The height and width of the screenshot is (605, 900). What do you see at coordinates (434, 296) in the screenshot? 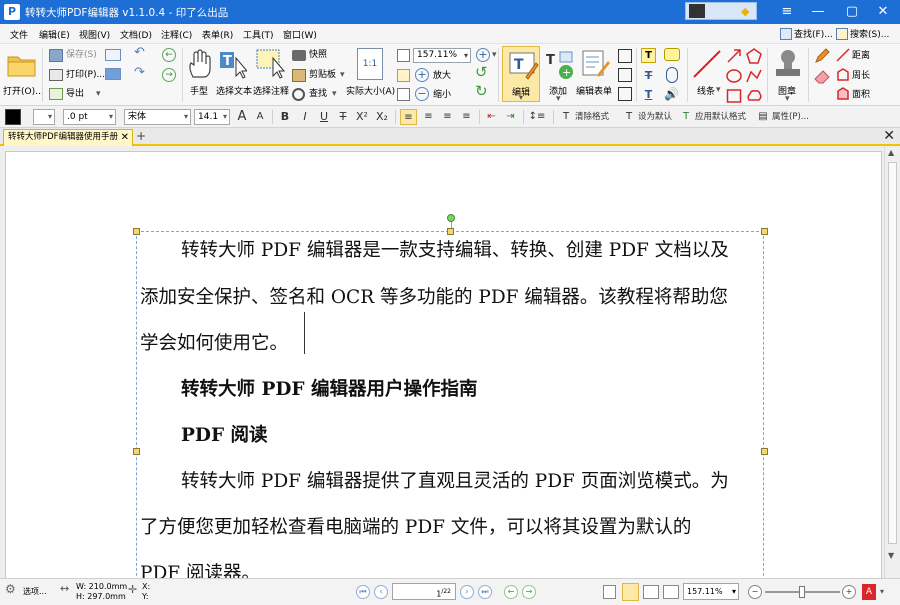
I see `paragraph-line: 添加安全保护、签名和 OCR 等多功能的 PDF 编辑器。该教程将帮助您` at bounding box center [434, 296].